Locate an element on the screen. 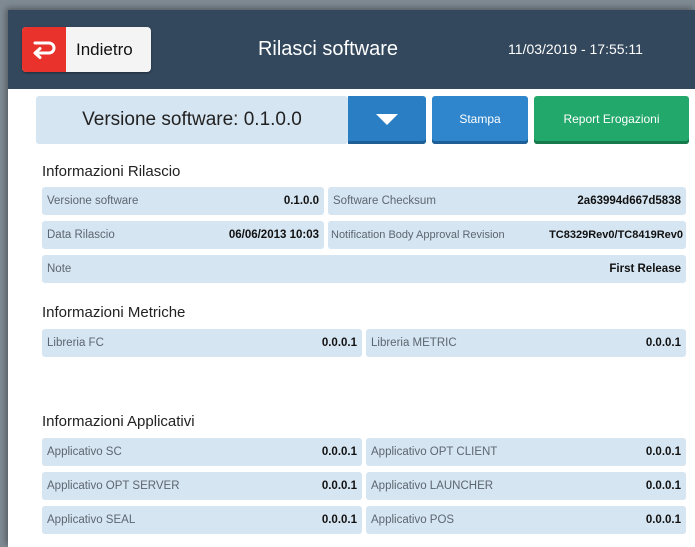 This screenshot has width=695, height=547. field-label: Applicativo OPT CLIENT is located at coordinates (434, 452).